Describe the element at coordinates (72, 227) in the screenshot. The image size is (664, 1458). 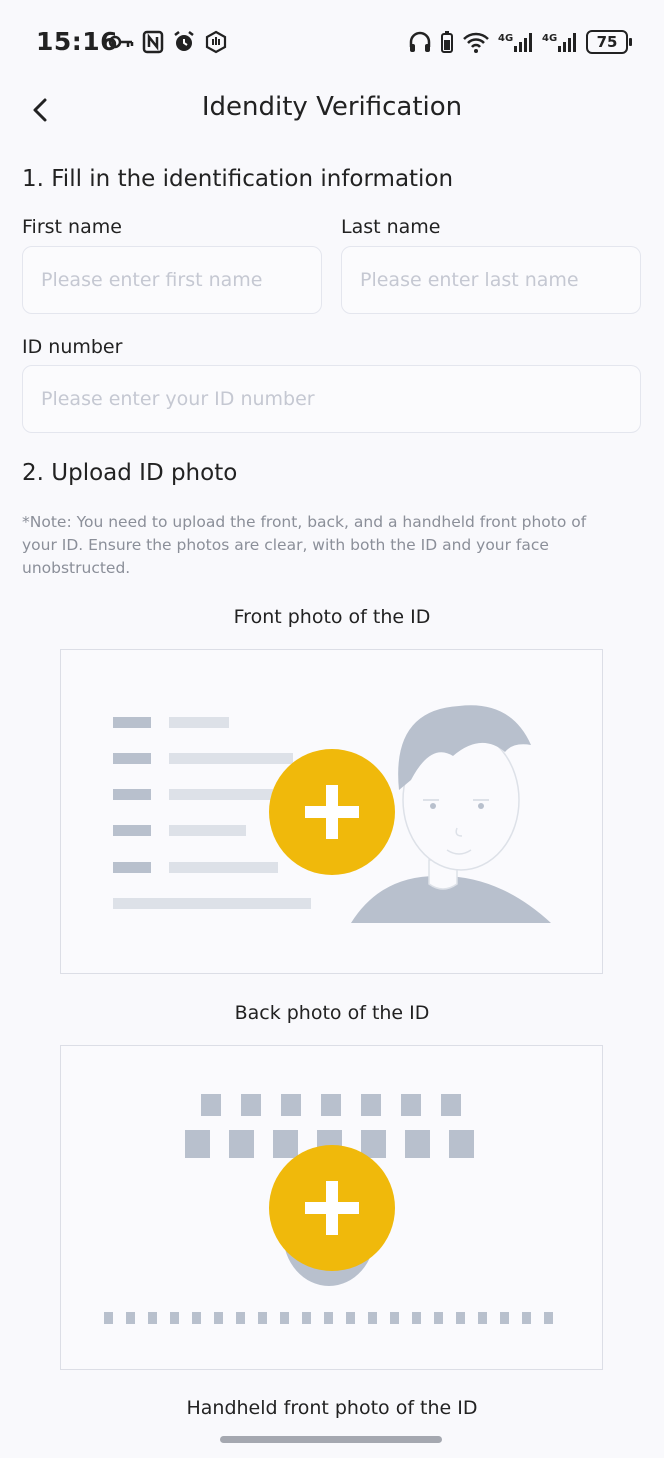
I see `first-name-label: First name` at that location.